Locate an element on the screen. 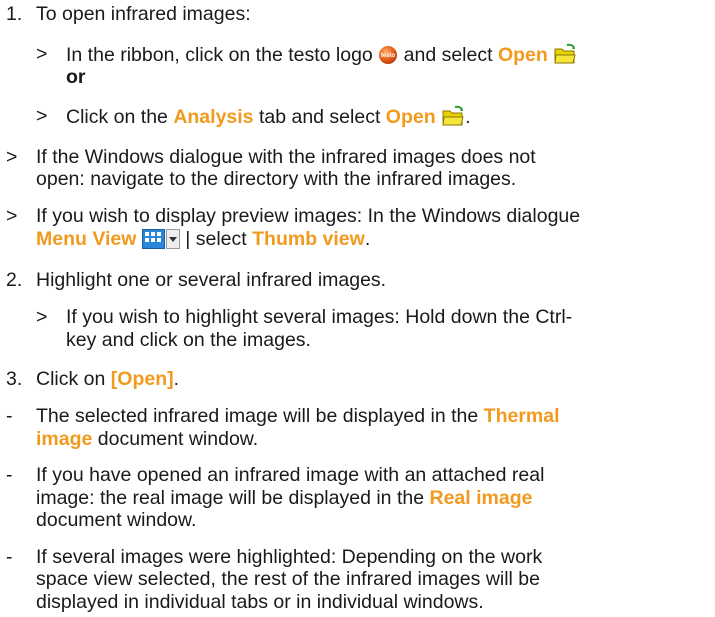 This screenshot has width=715, height=617. step2-number: 2. is located at coordinates (14, 279).